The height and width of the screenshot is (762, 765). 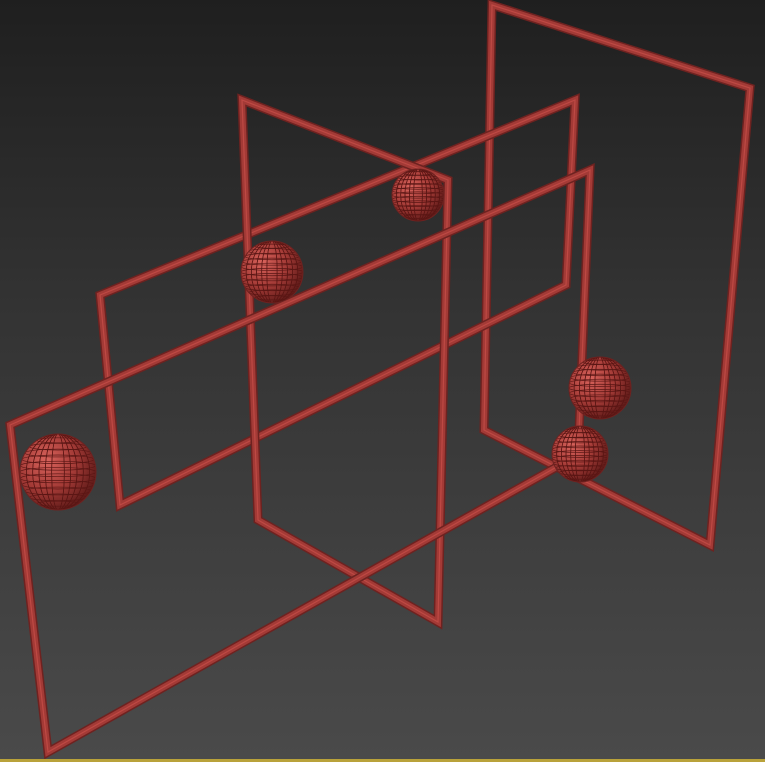 What do you see at coordinates (580, 454) in the screenshot?
I see `sphere-right-lower` at bounding box center [580, 454].